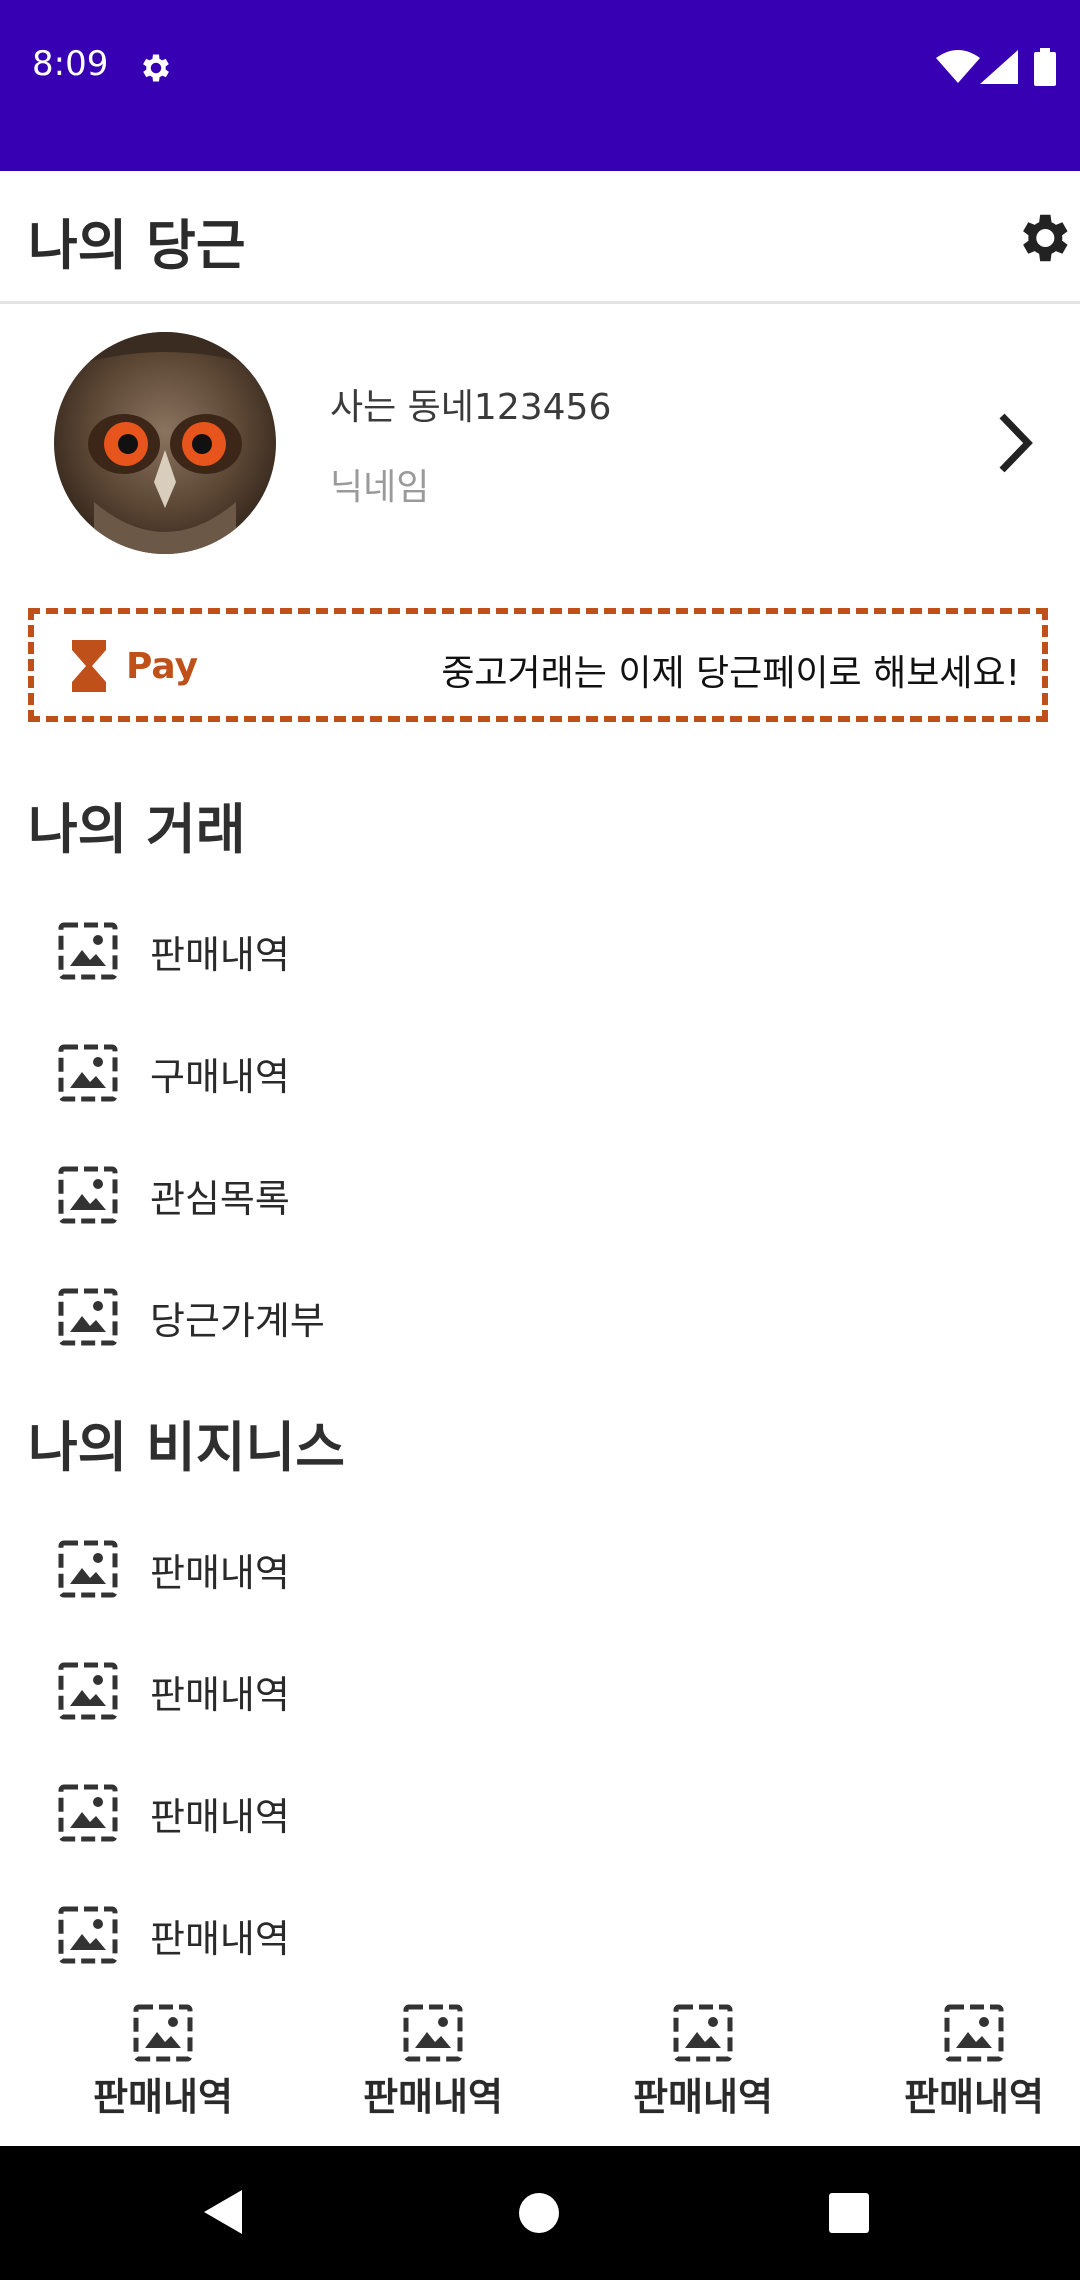 The image size is (1080, 2280). Describe the element at coordinates (849, 2213) in the screenshot. I see `recents-icon` at that location.